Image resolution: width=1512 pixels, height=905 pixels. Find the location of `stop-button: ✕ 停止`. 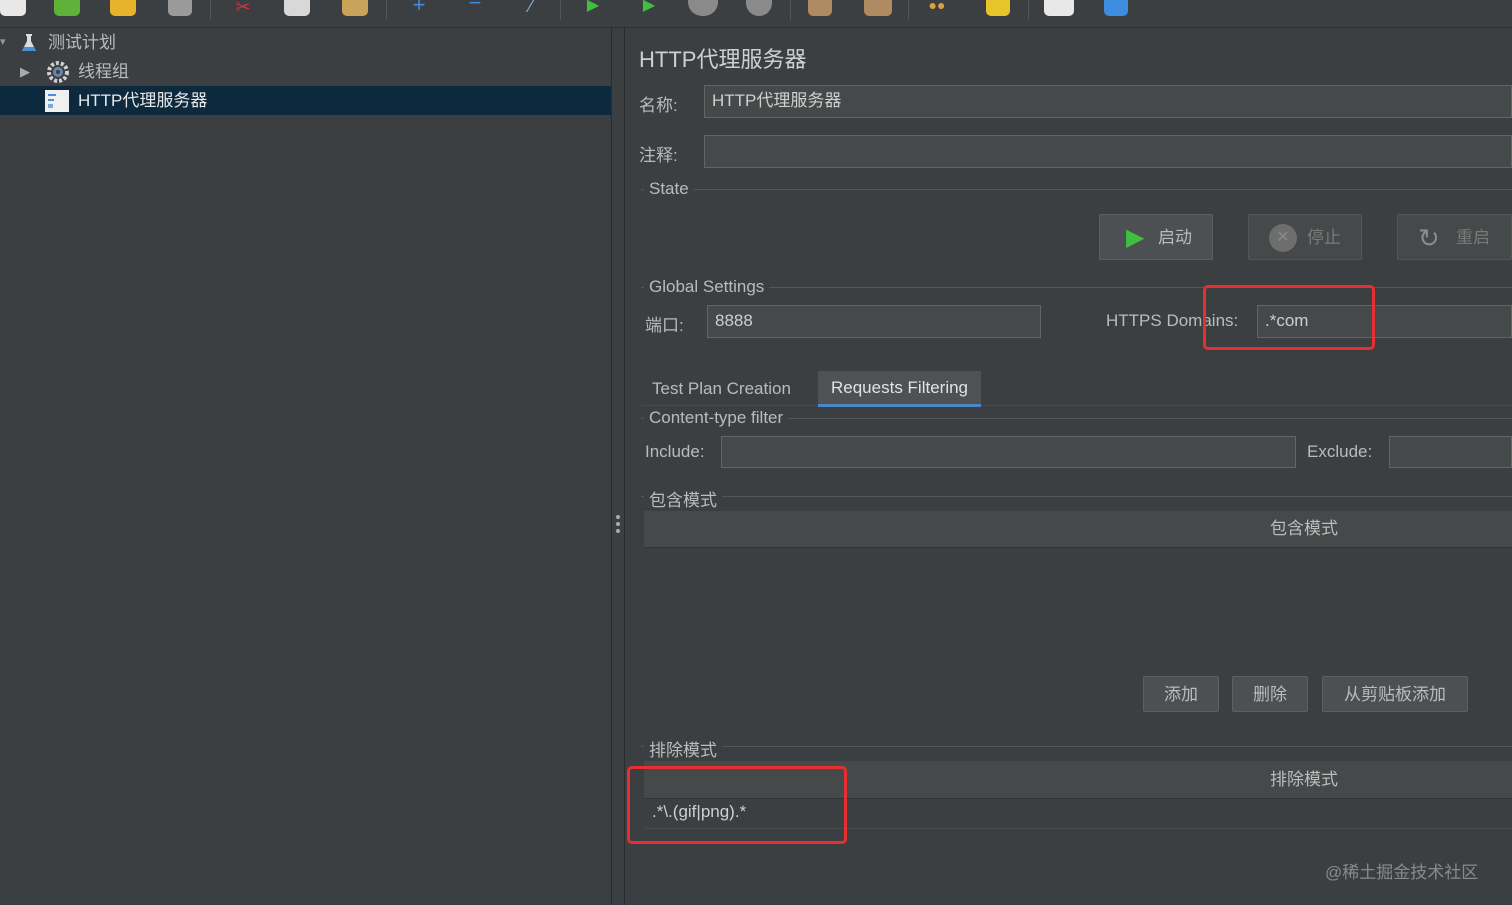

stop-button: ✕ 停止 is located at coordinates (1305, 237).